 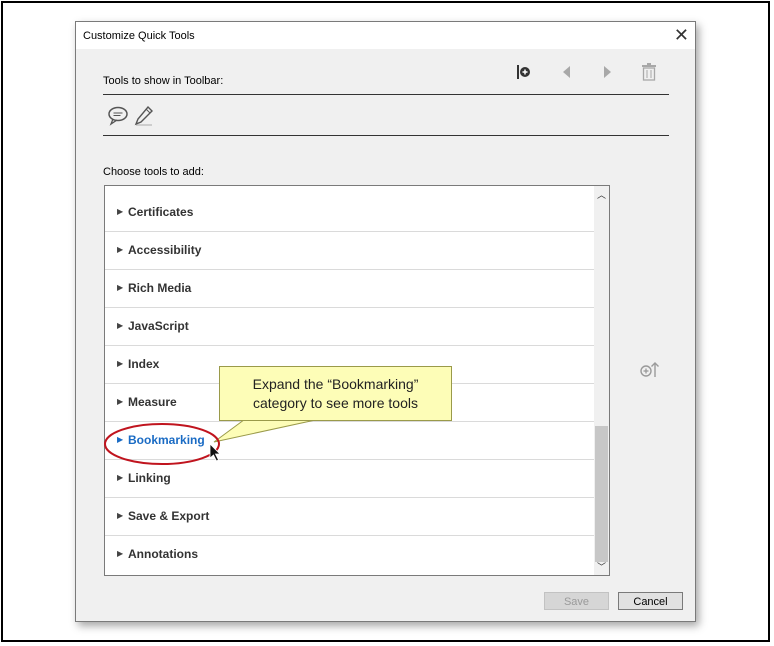 What do you see at coordinates (165, 250) in the screenshot?
I see `category-label: Accessibility` at bounding box center [165, 250].